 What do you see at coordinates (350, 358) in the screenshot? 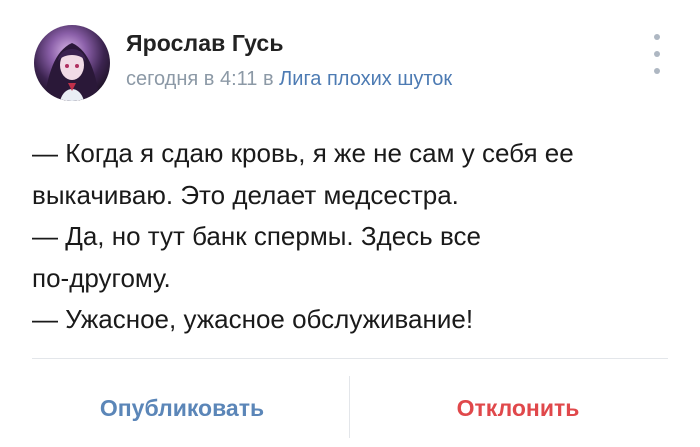
I see `actions-divider` at bounding box center [350, 358].